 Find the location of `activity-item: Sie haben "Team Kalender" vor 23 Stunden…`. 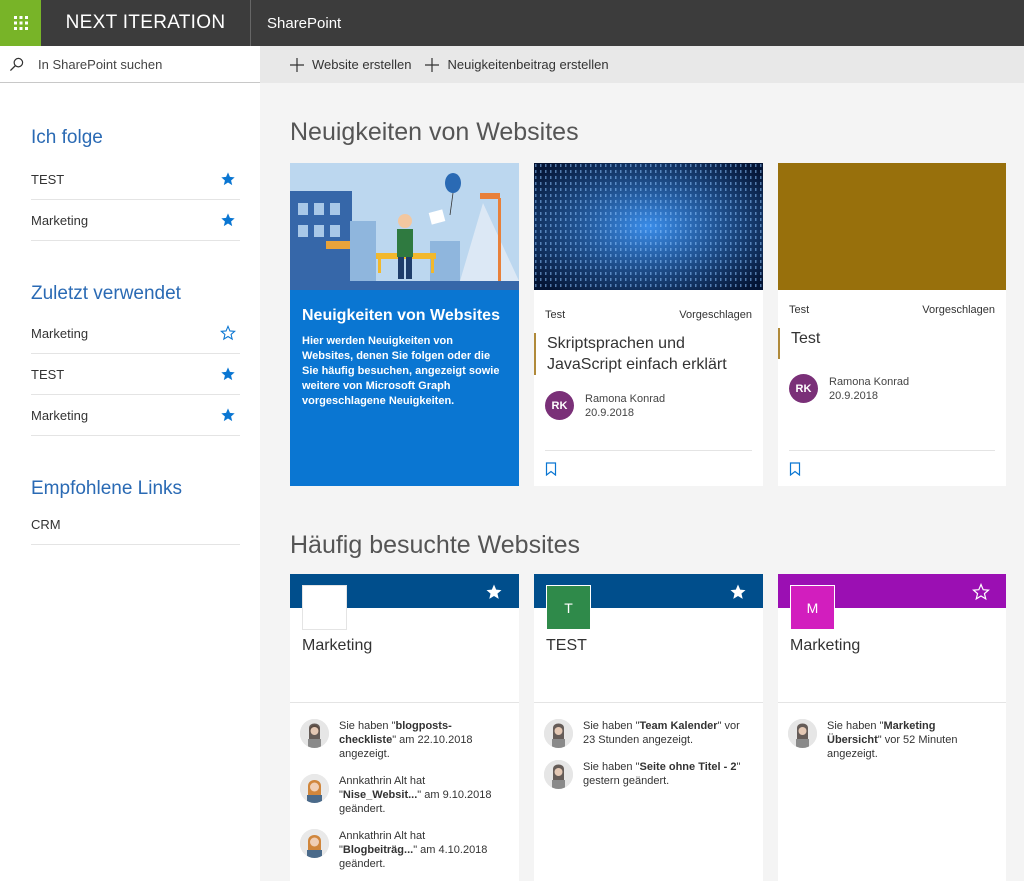

activity-item: Sie haben "Team Kalender" vor 23 Stunden… is located at coordinates (644, 733).